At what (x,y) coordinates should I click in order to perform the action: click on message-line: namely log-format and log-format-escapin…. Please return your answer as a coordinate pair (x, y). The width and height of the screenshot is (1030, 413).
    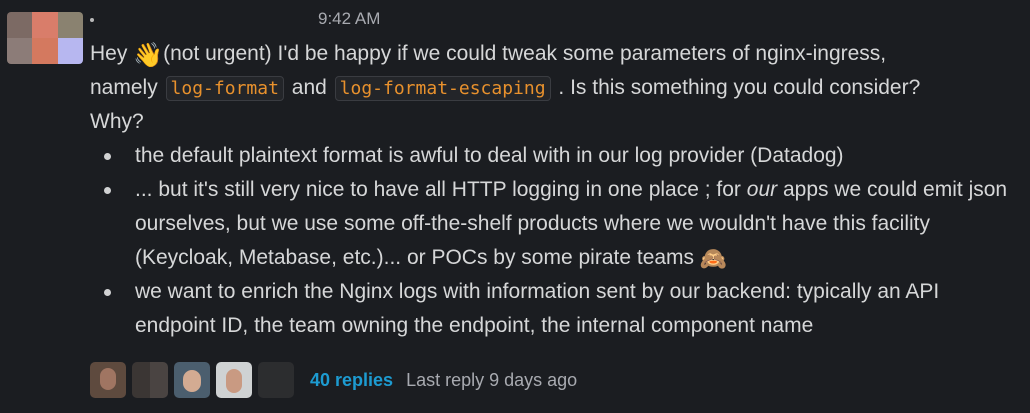
    Looking at the image, I should click on (557, 88).